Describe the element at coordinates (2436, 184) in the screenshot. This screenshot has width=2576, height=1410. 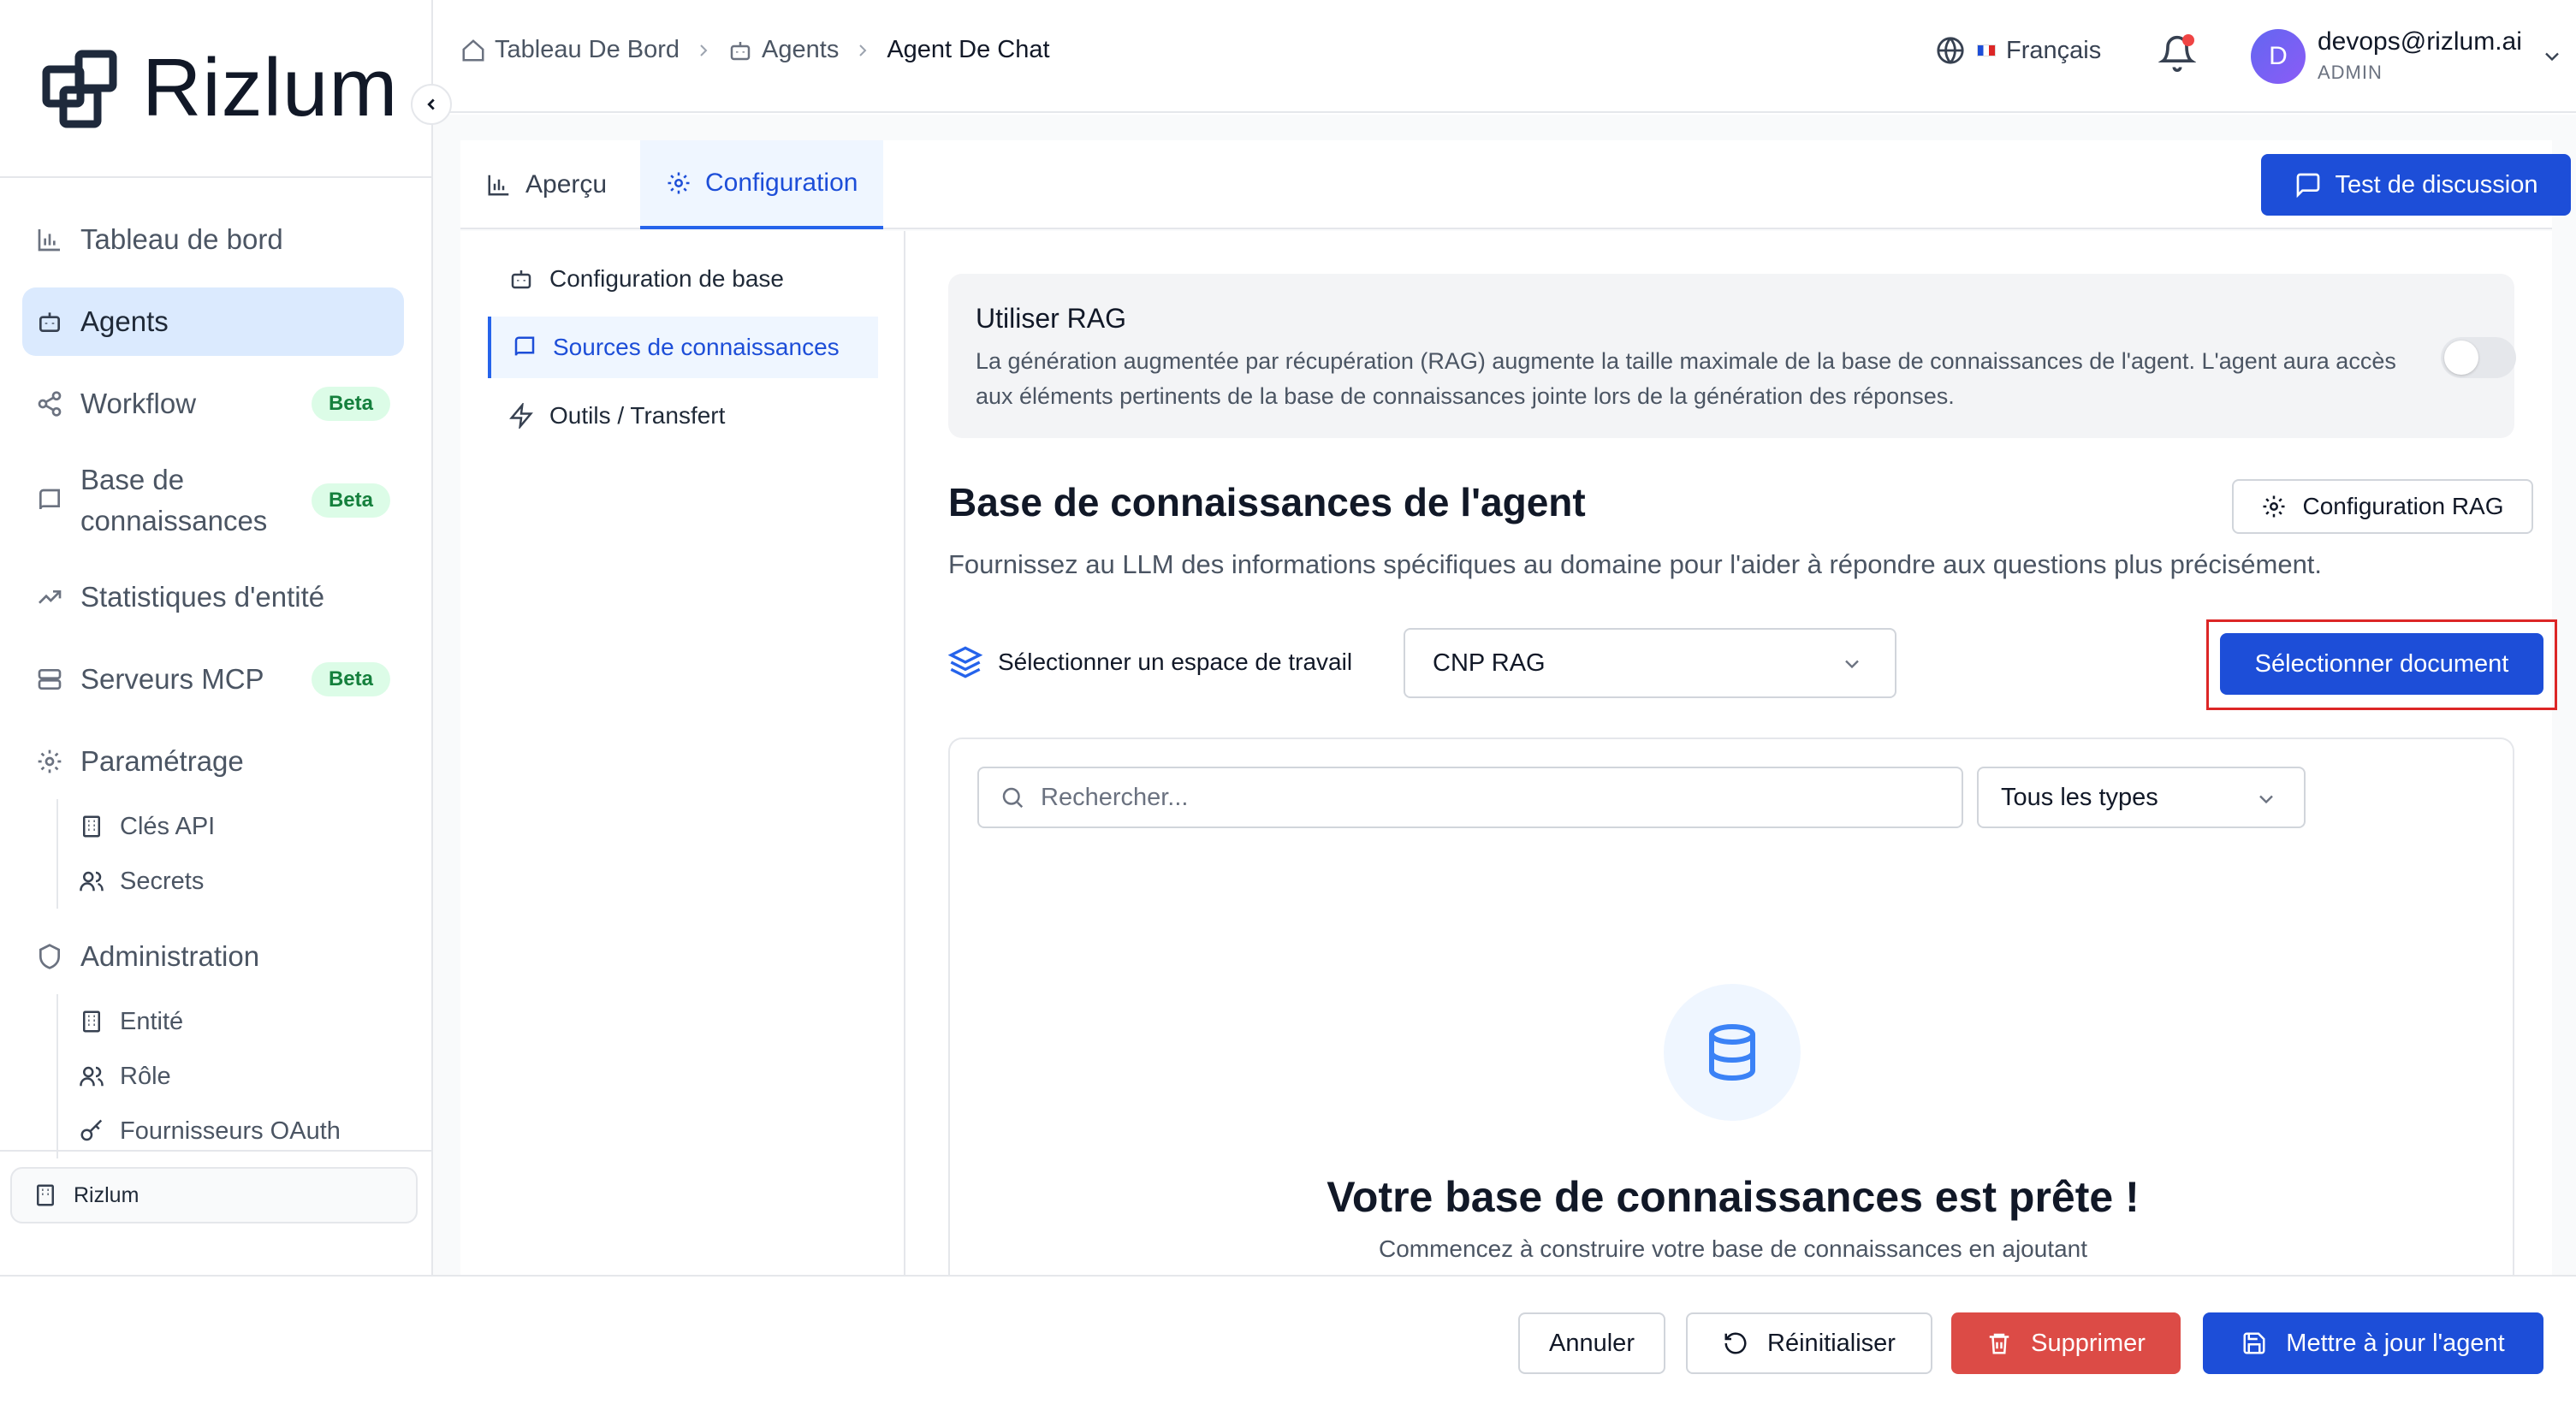
I see `button-label: Test de discussion` at that location.